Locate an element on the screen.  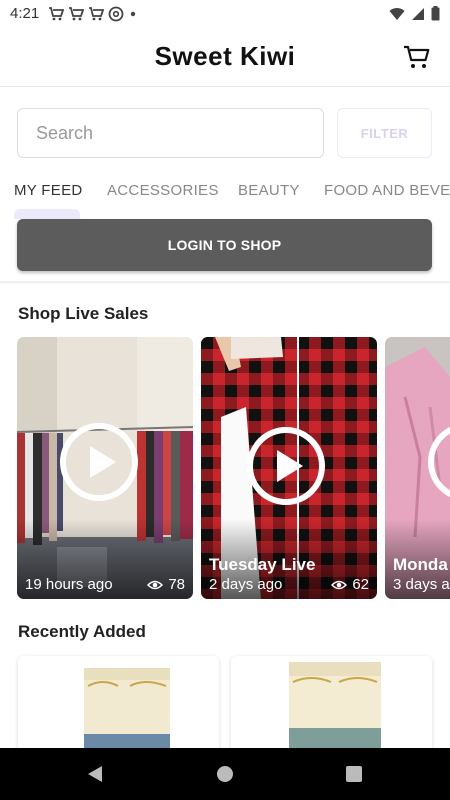
category-tabs: MY FEED ACCESSORIES BEAUTY FOOD AND BEVE is located at coordinates (225, 192).